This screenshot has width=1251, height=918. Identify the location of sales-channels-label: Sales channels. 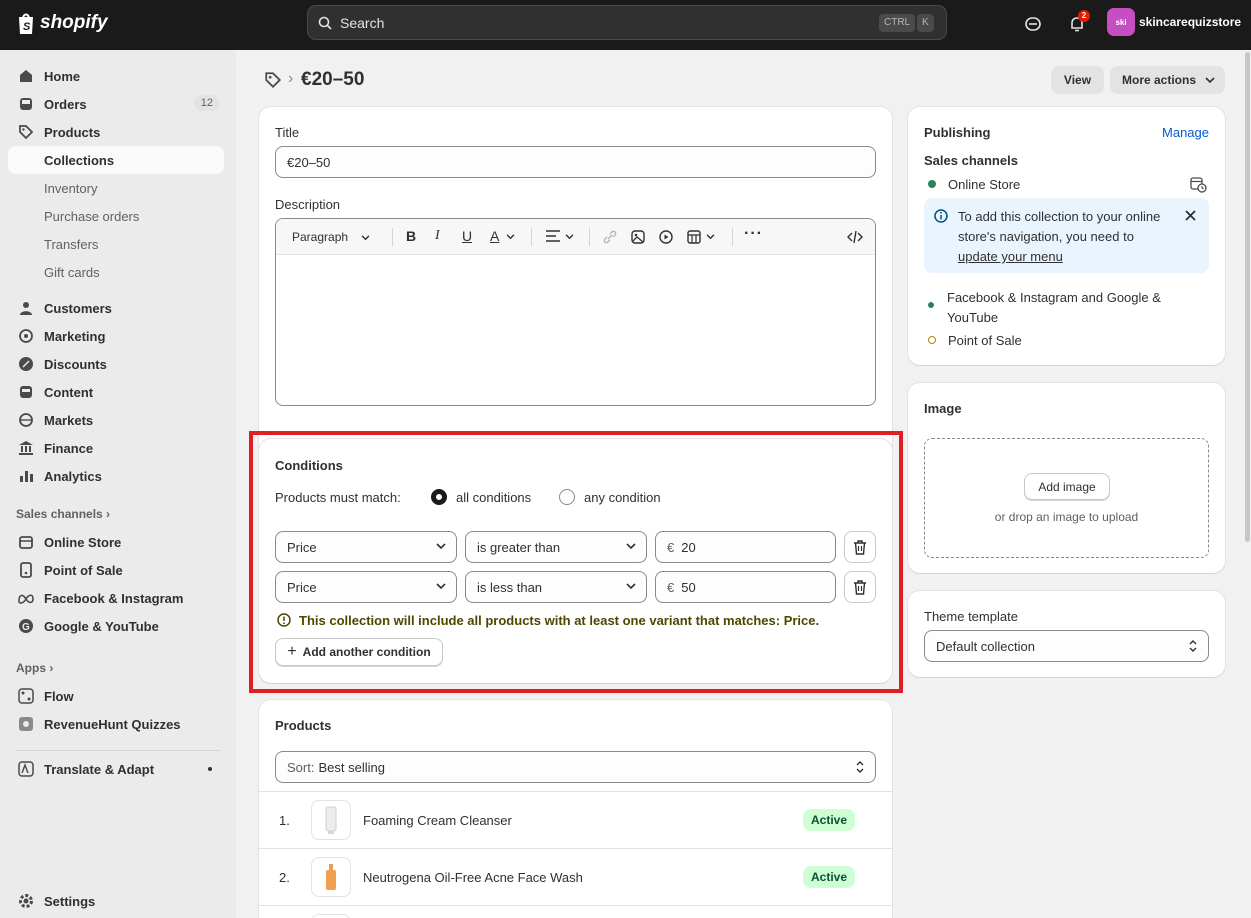
(971, 160).